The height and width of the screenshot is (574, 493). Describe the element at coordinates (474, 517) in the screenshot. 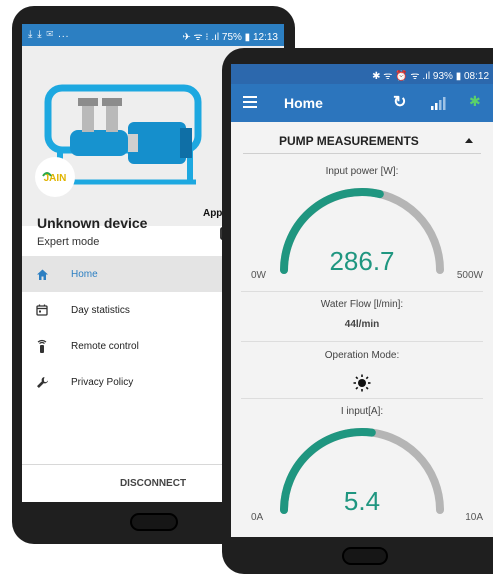

I see `current-max-label: 10A` at that location.